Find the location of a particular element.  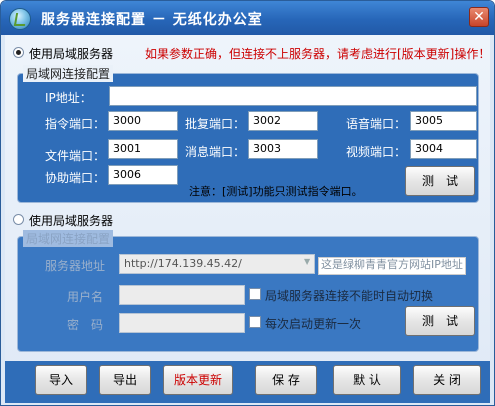

video-port-label: 视频端口： is located at coordinates (376, 152).